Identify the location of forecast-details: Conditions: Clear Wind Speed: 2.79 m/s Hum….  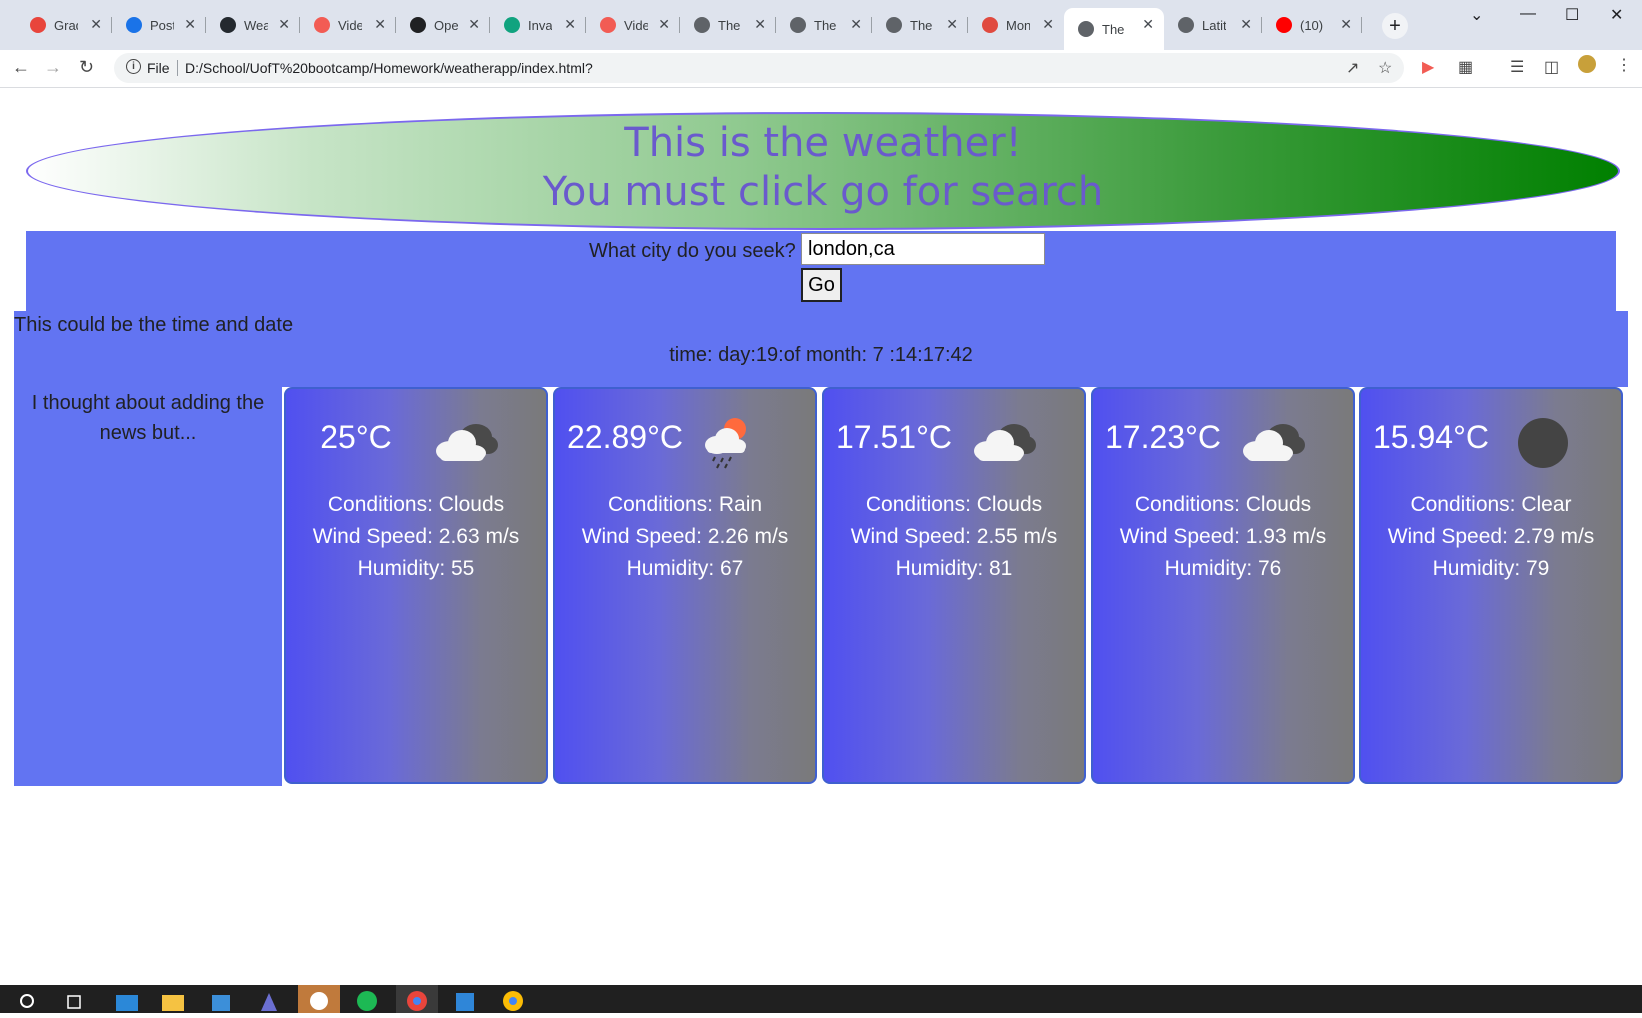
(1491, 537).